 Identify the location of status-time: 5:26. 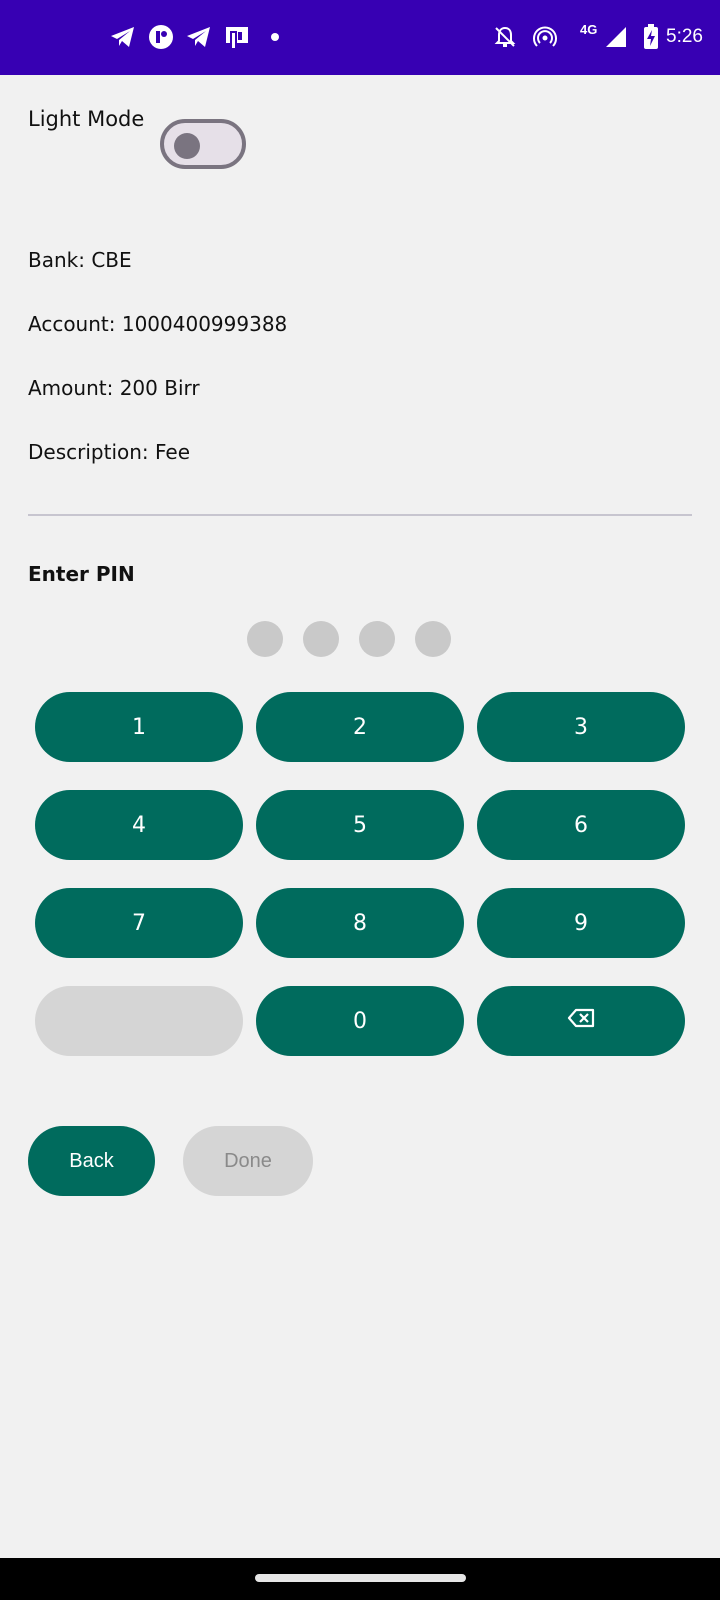
(684, 36).